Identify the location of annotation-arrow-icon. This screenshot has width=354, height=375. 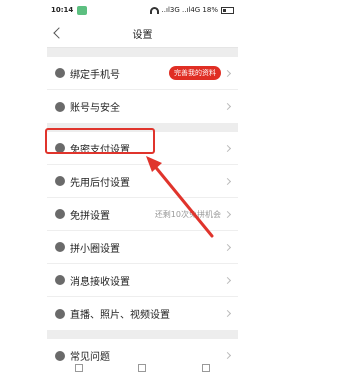
(180, 197).